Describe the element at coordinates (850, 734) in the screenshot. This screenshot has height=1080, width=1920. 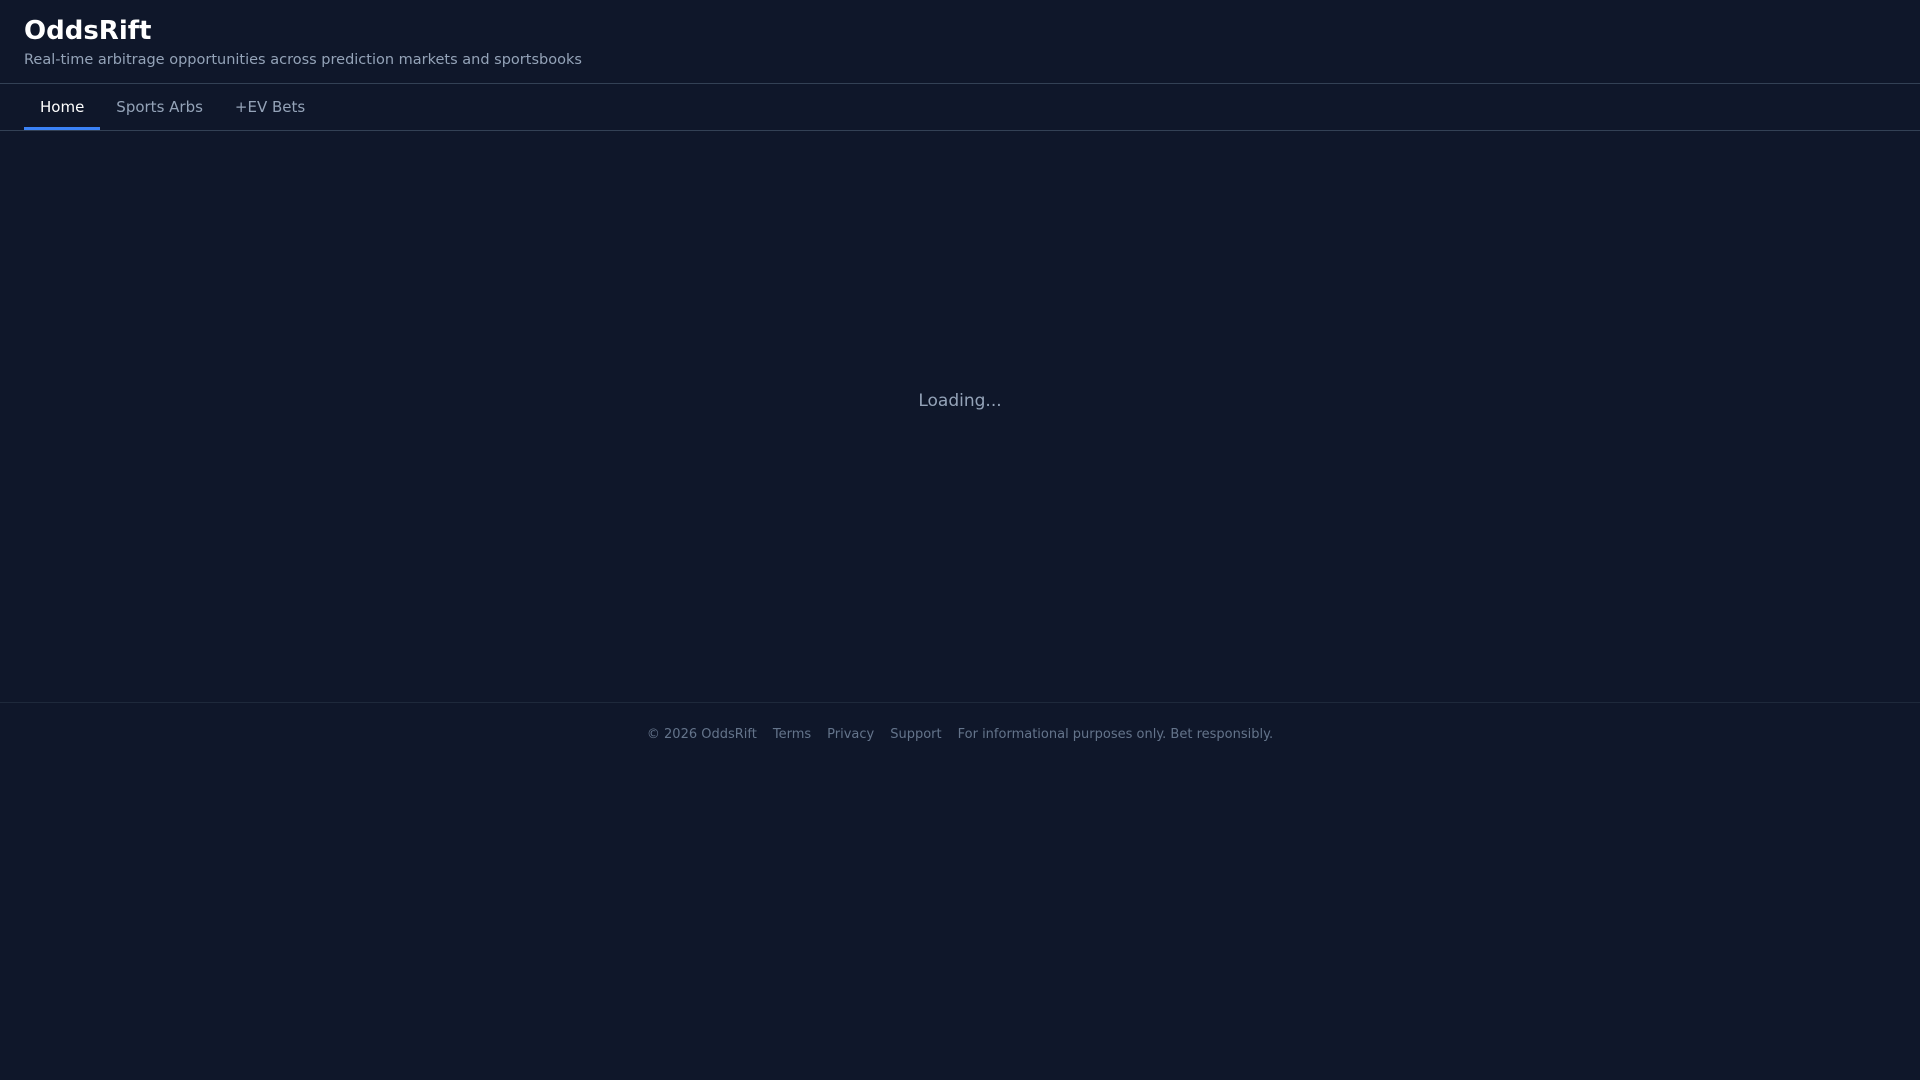
I see `footer-link-privacy: Privacy` at that location.